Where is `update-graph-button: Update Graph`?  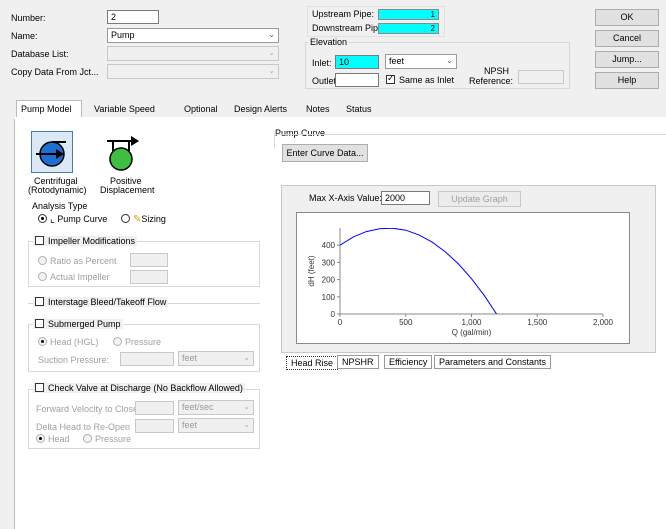 update-graph-button: Update Graph is located at coordinates (479, 199).